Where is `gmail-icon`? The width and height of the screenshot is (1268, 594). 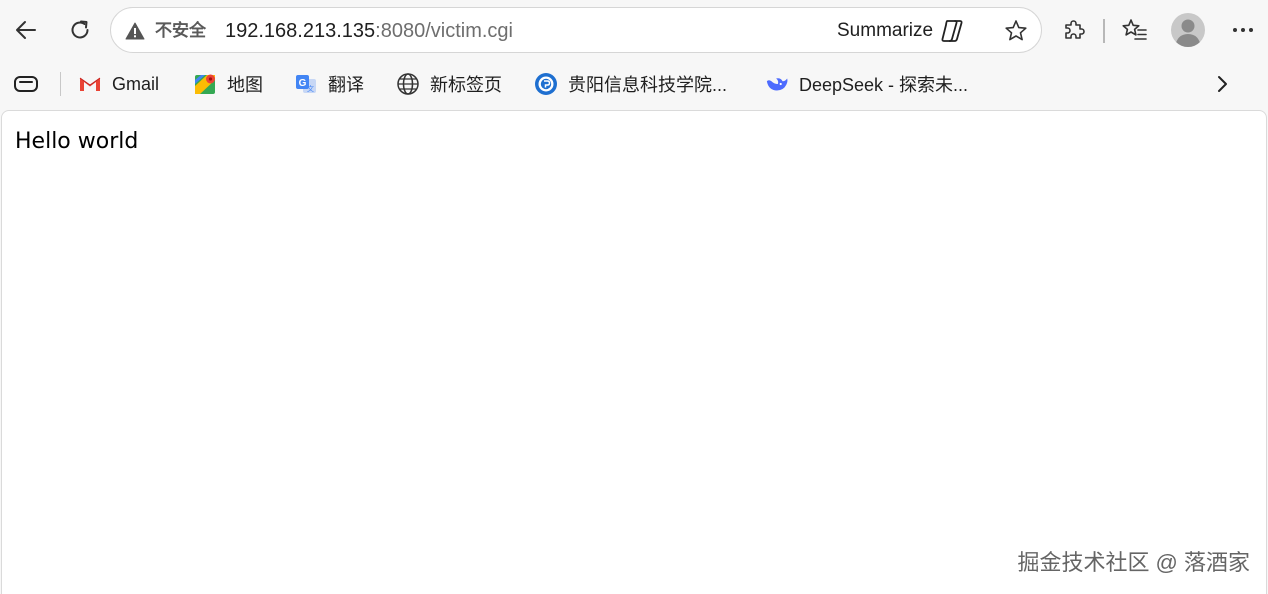
gmail-icon is located at coordinates (90, 84).